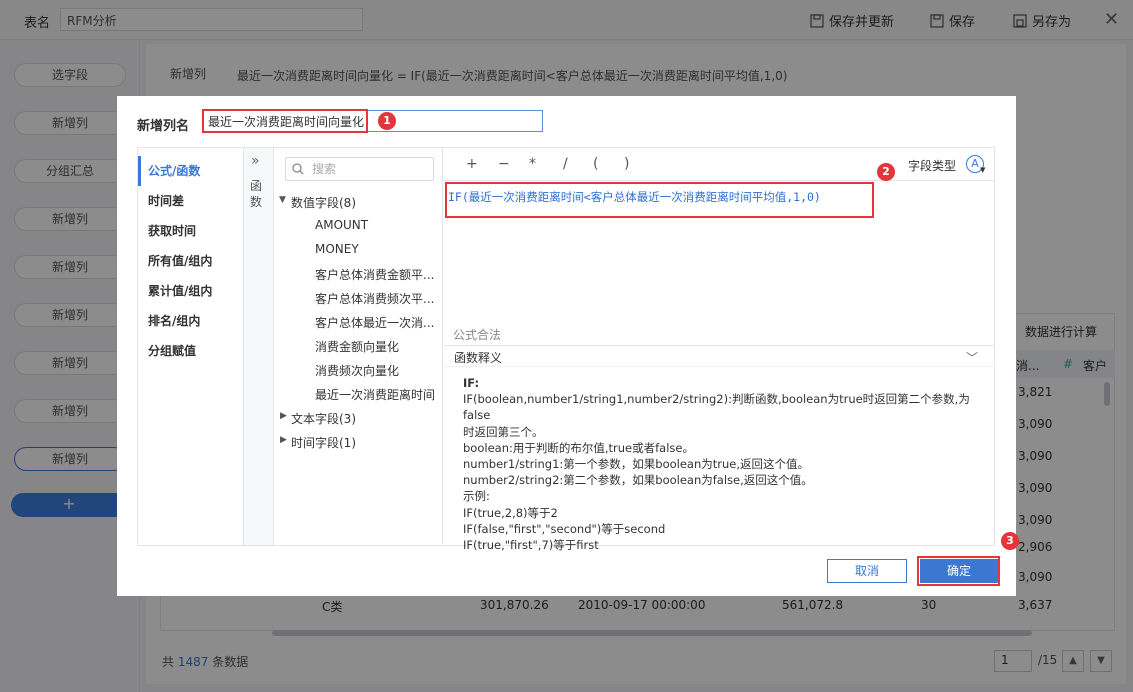 The image size is (1133, 692). I want to click on search-icon, so click(298, 169).